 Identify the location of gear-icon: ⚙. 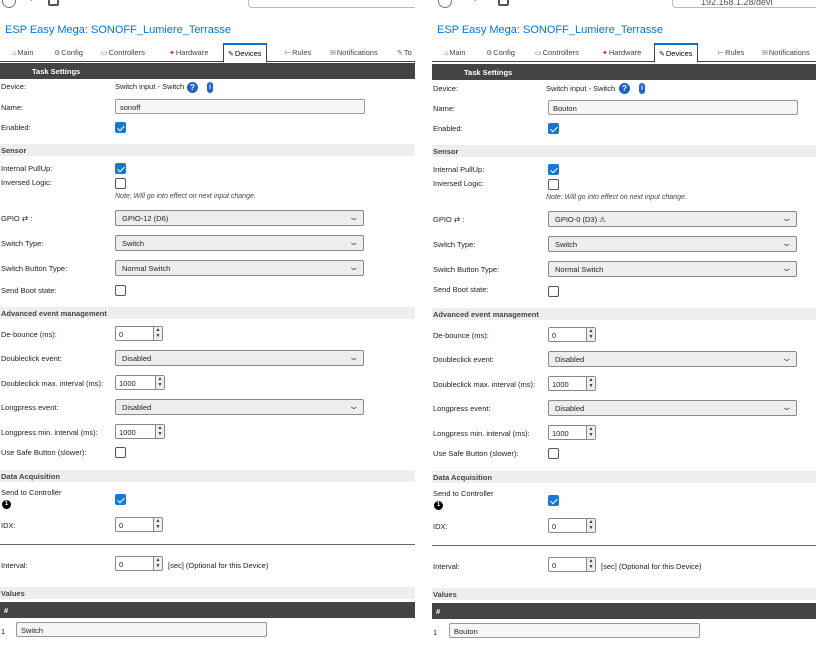
(57, 53).